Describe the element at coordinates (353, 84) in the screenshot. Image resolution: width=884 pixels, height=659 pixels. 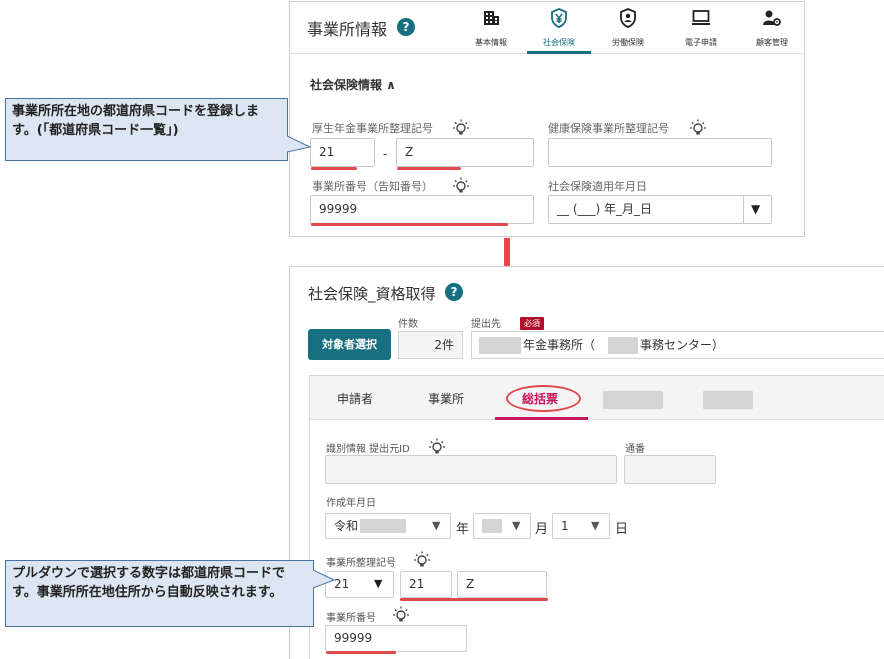
I see `social-insurance-section-title: 社会保険情報 ∧` at that location.